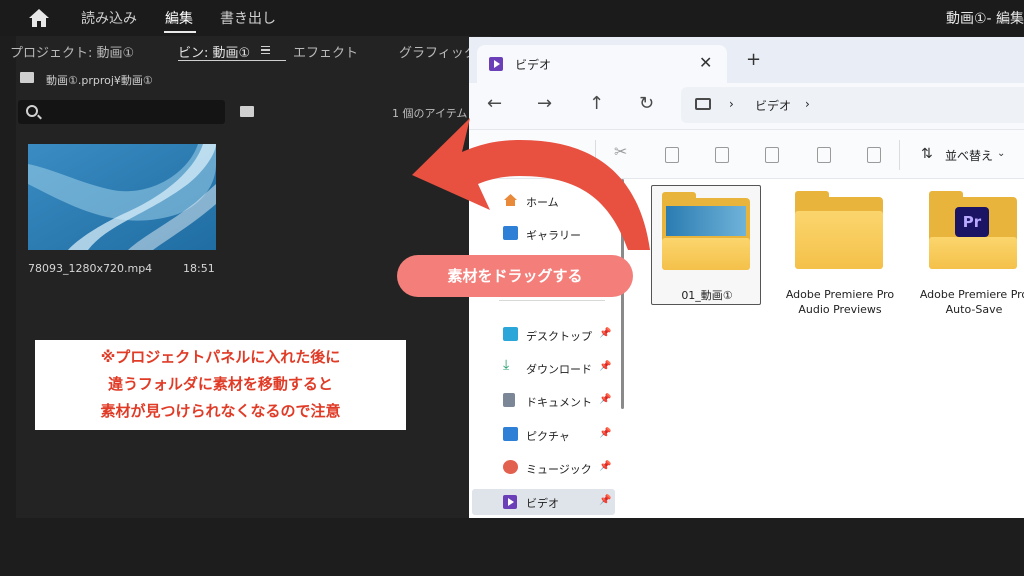 The height and width of the screenshot is (576, 1024). I want to click on explorer-toolbar: ✂ ⇅ 並べ替え ⌄, so click(746, 154).